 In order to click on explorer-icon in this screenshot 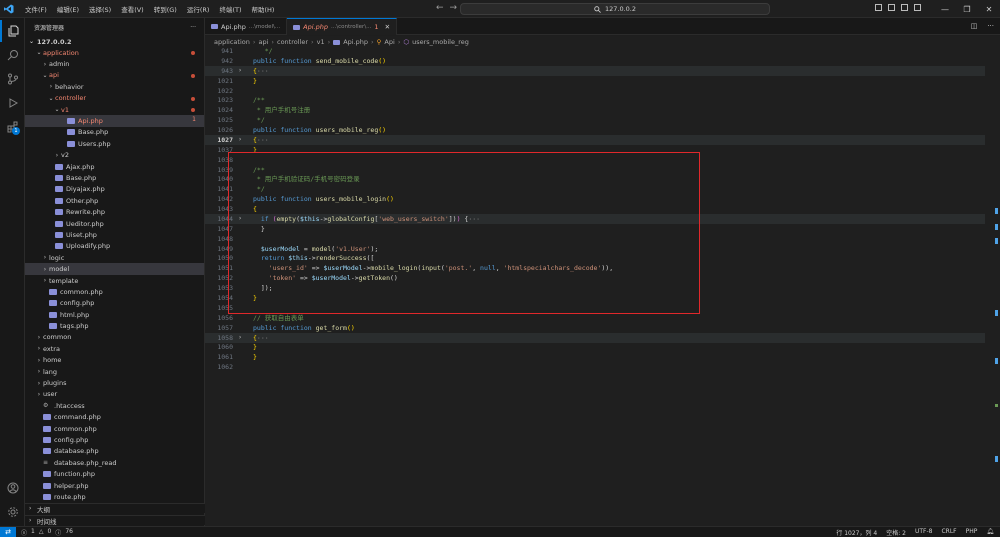, I will do `click(12, 31)`.